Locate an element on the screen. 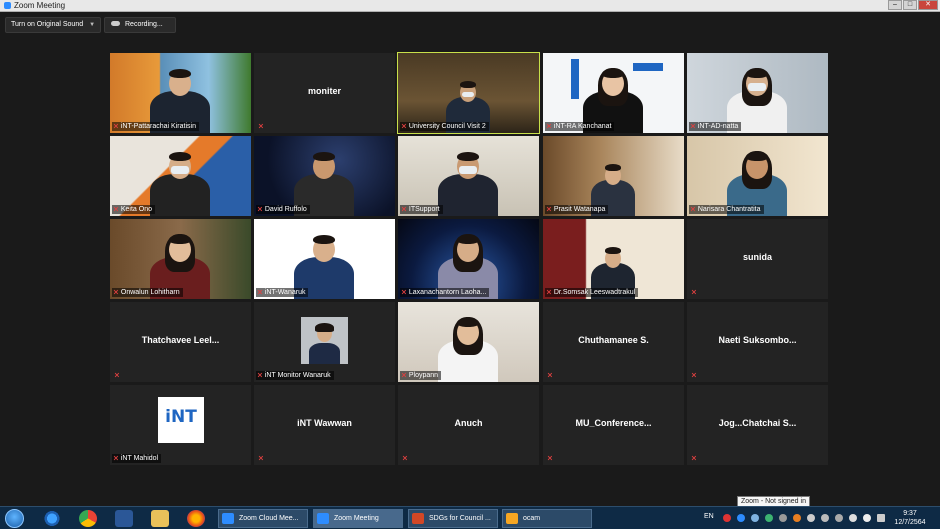 This screenshot has width=940, height=529. participant-tile: Chuthamanee S. ⨯ is located at coordinates (613, 342).